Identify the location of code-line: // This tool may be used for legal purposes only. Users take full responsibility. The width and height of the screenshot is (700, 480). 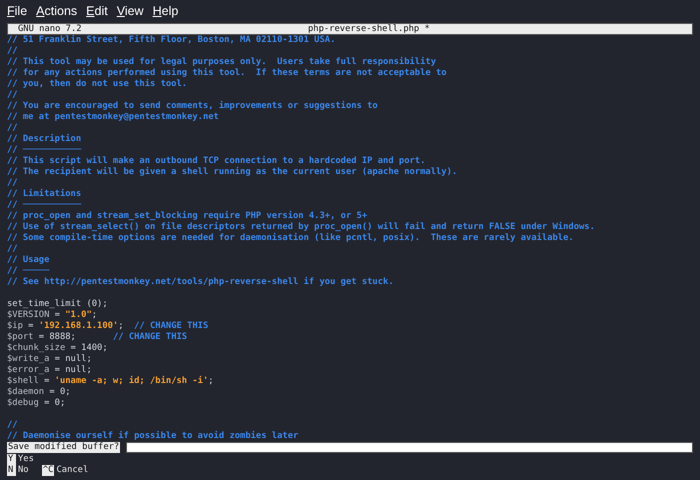
(221, 62).